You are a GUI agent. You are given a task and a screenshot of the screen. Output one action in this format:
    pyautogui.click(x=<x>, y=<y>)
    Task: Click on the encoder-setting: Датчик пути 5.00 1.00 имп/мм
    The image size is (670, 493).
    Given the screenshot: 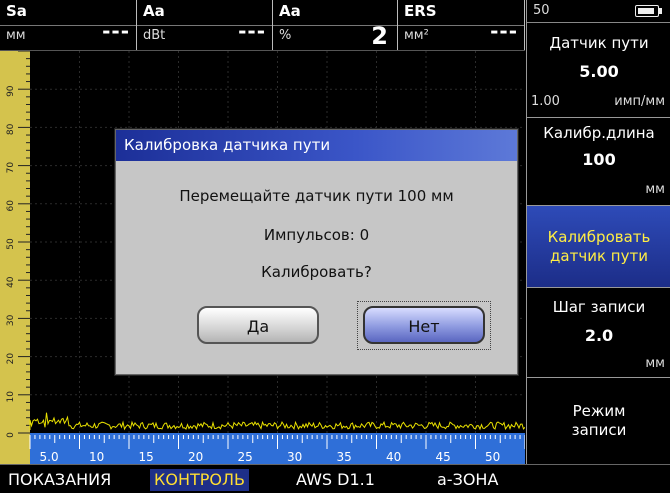 What is the action you would take?
    pyautogui.click(x=598, y=70)
    